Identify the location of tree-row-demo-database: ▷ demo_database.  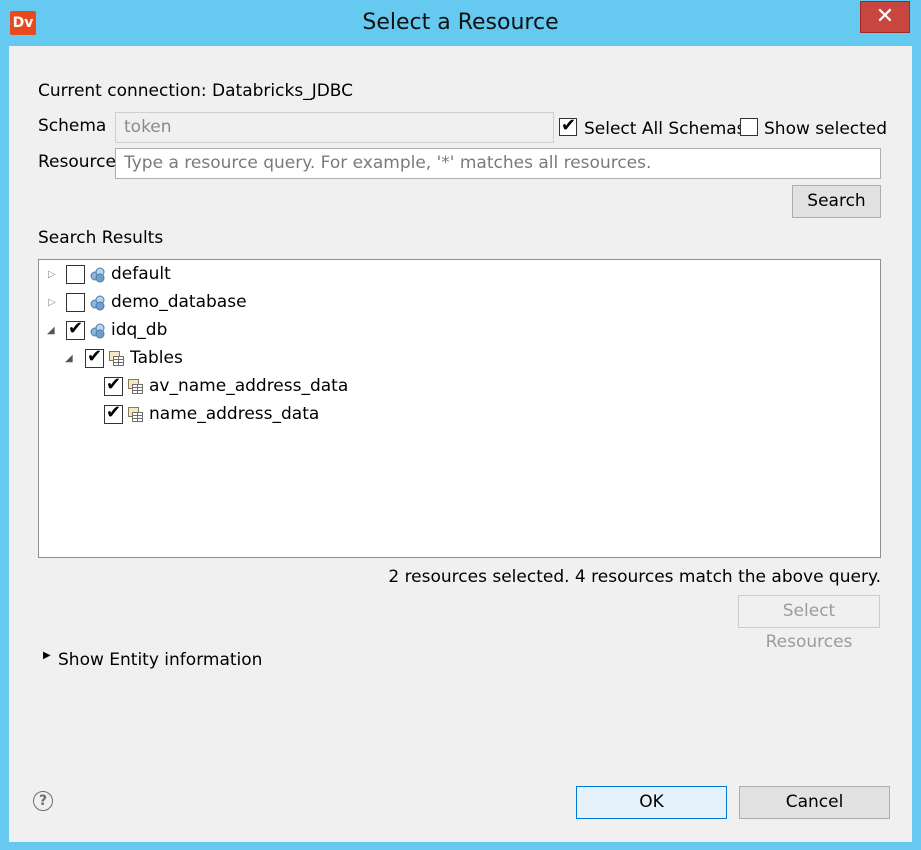
(459, 304).